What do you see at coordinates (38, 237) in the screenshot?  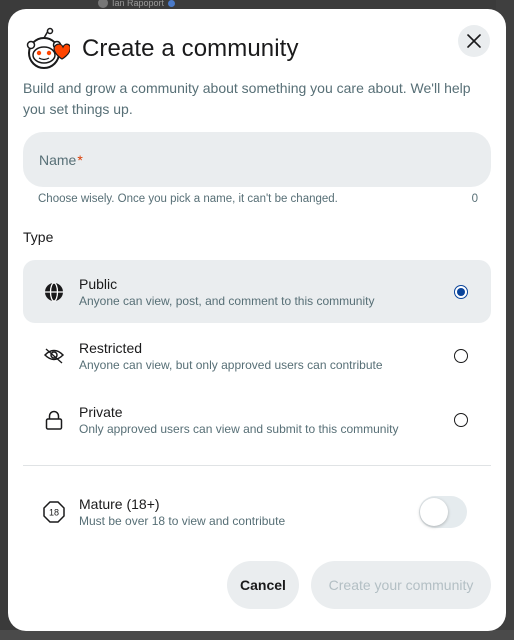 I see `type-heading: Type` at bounding box center [38, 237].